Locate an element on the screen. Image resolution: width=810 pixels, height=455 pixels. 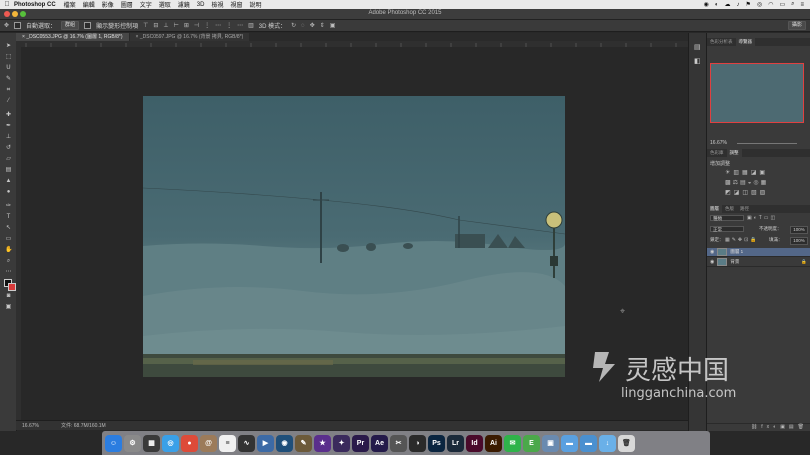
dodge-tool-icon: ● is located at coordinates (8, 192).